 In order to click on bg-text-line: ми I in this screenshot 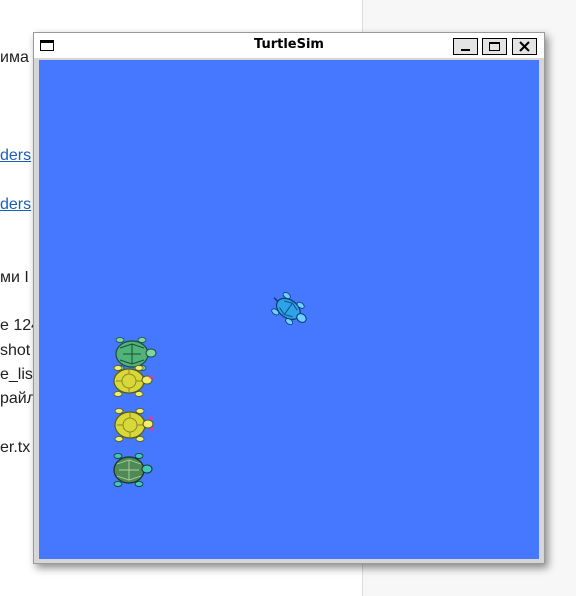, I will do `click(14, 277)`.